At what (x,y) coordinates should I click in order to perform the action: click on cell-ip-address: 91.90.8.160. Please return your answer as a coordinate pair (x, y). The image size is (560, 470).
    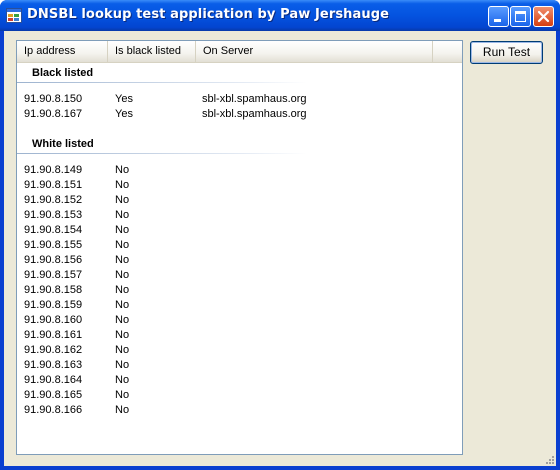
    Looking at the image, I should click on (53, 320).